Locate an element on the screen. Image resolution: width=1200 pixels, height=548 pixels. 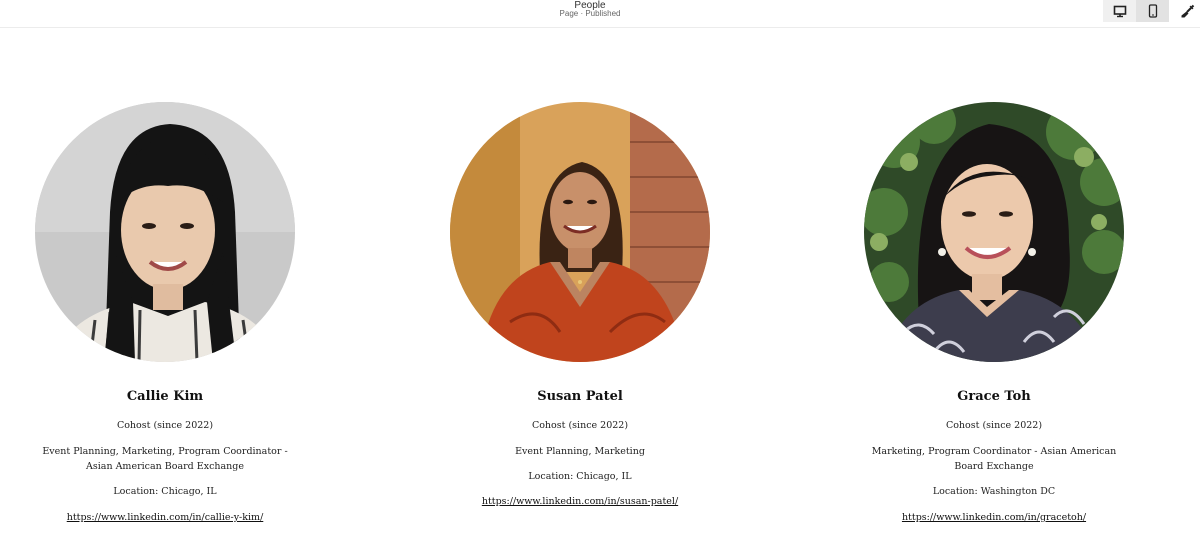
person-location: Location: Washington DC is located at coordinates (994, 491).